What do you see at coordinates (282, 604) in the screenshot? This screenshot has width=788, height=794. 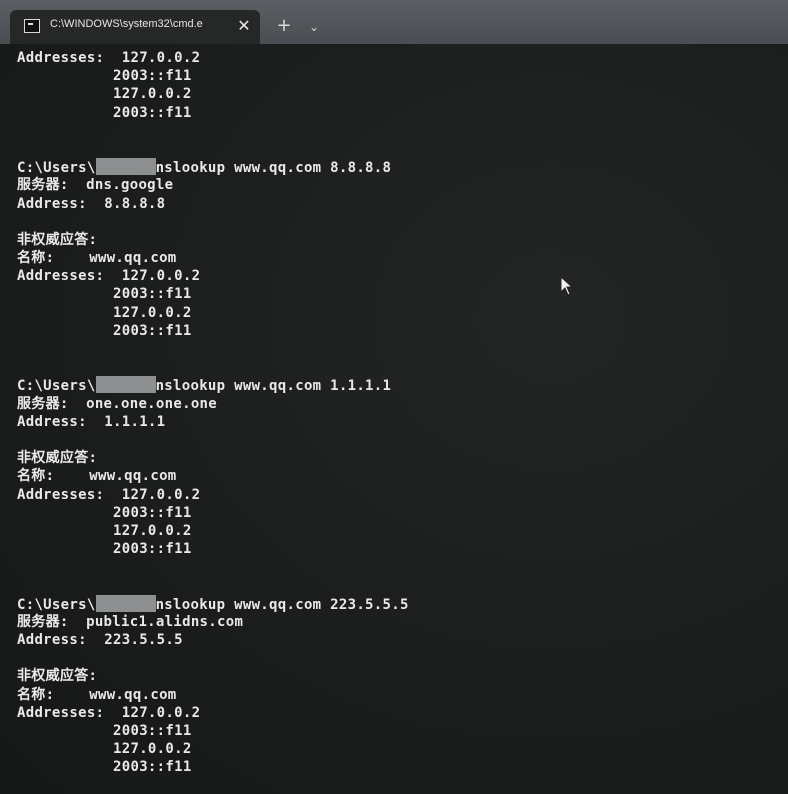 I see `command-text: nslookup www.qq.com 223.5.5.5` at bounding box center [282, 604].